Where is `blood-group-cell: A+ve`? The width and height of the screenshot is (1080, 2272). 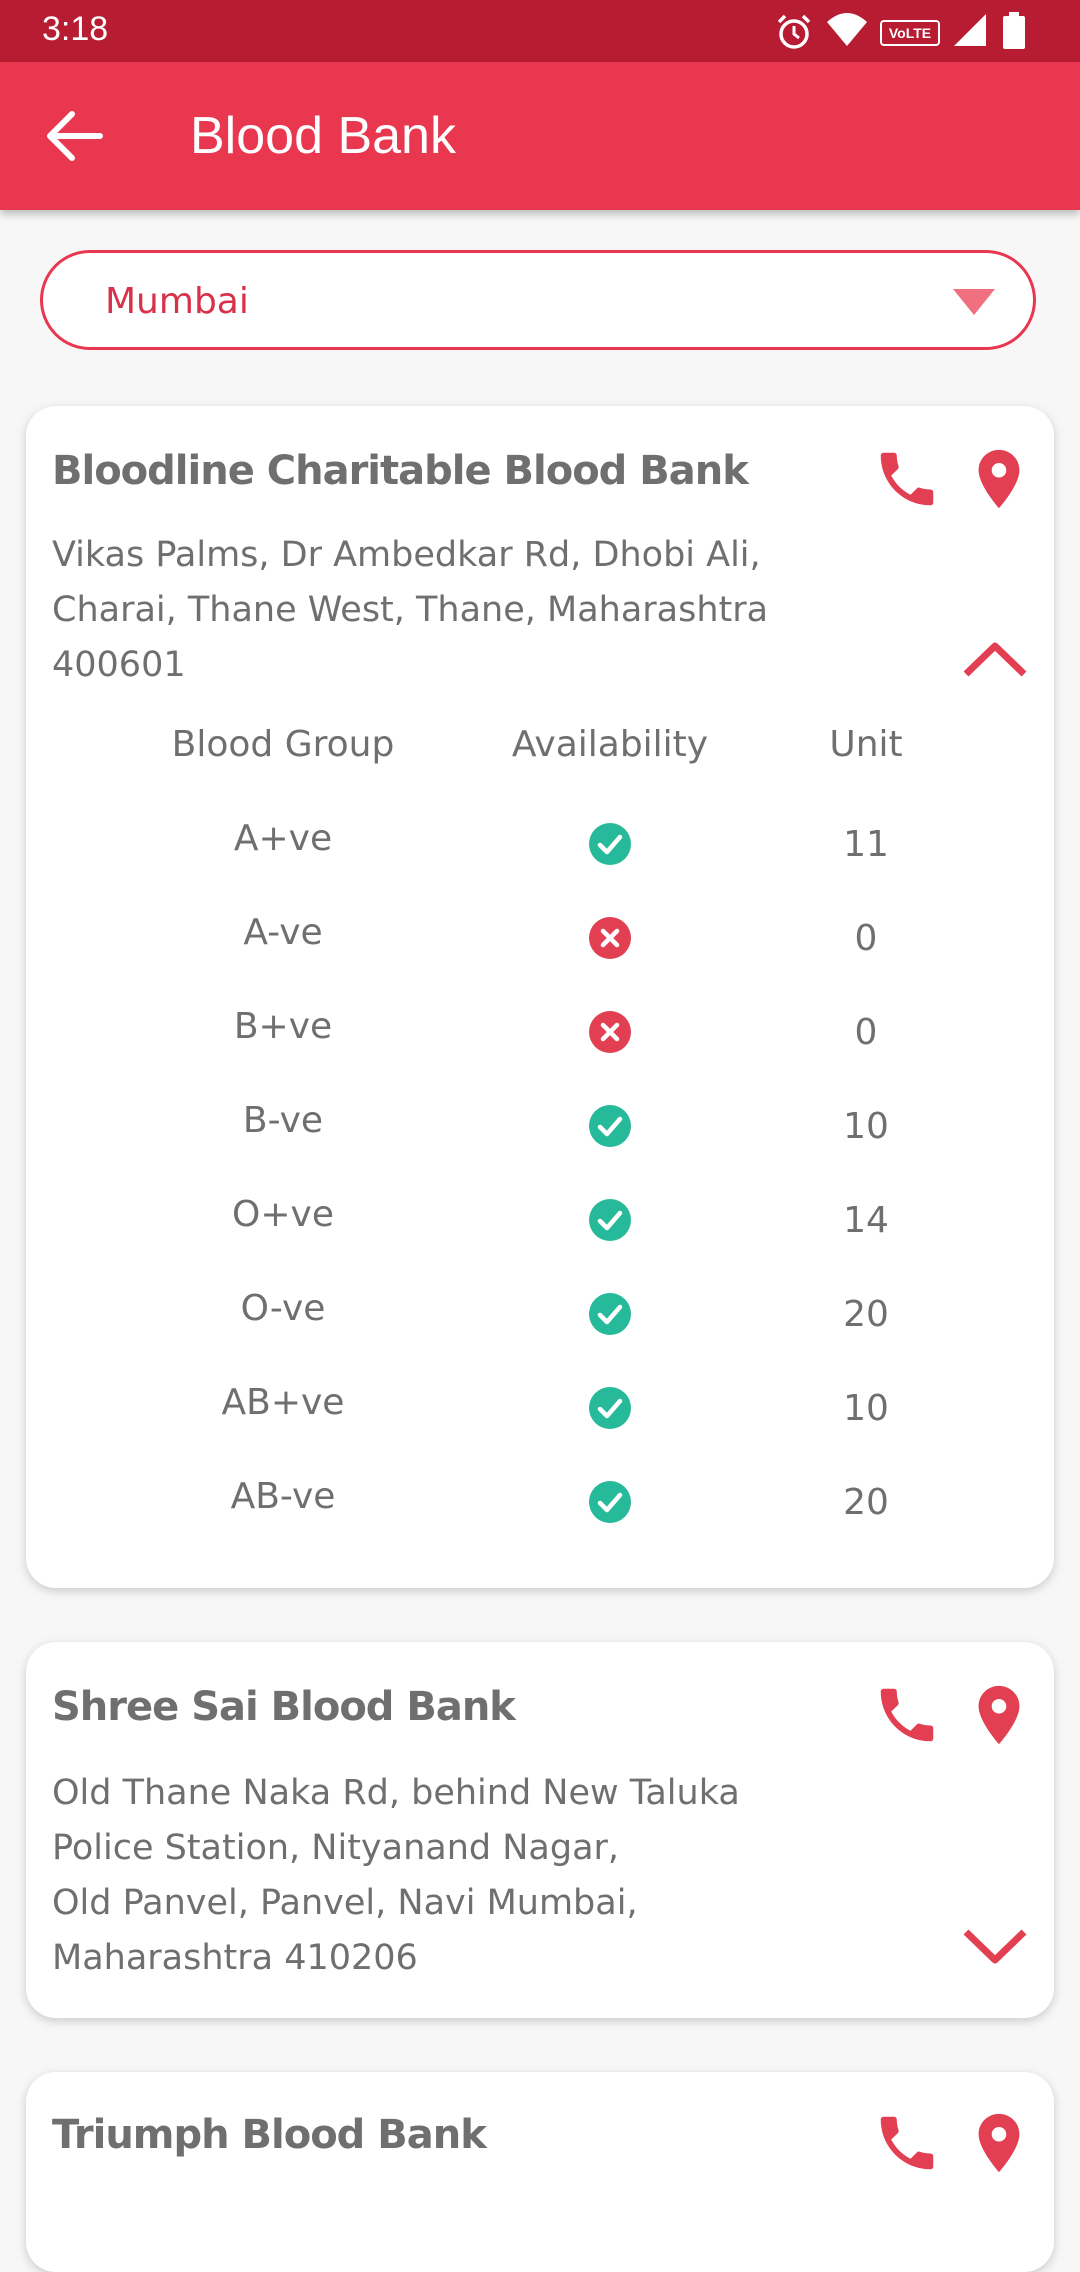
blood-group-cell: A+ve is located at coordinates (283, 838).